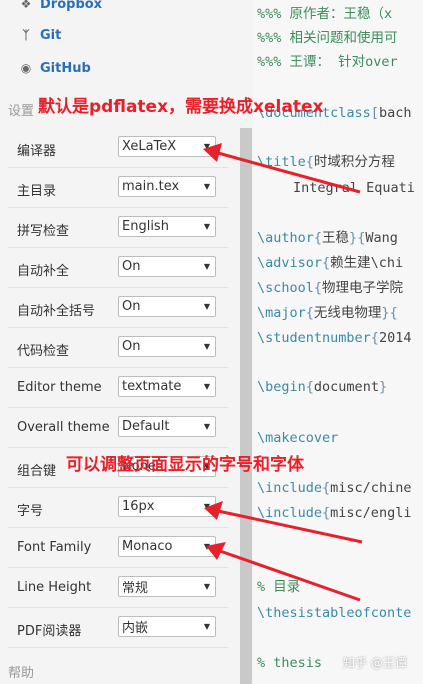 The image size is (423, 684). I want to click on font-family-arrow, so click(290, 575).